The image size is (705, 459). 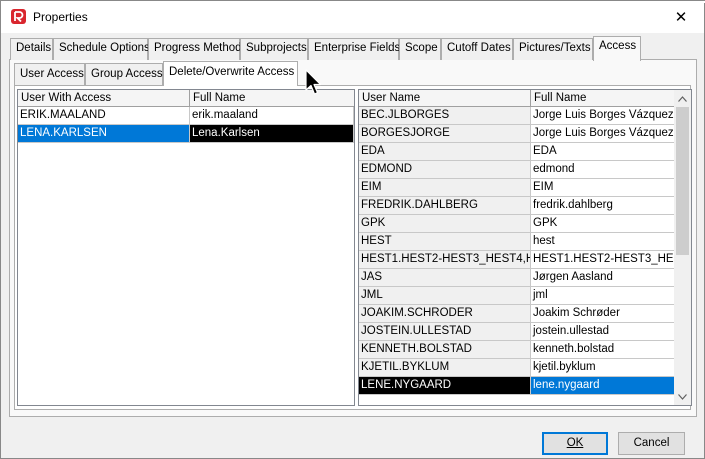 What do you see at coordinates (445, 242) in the screenshot?
I see `cell-user-name: HEST` at bounding box center [445, 242].